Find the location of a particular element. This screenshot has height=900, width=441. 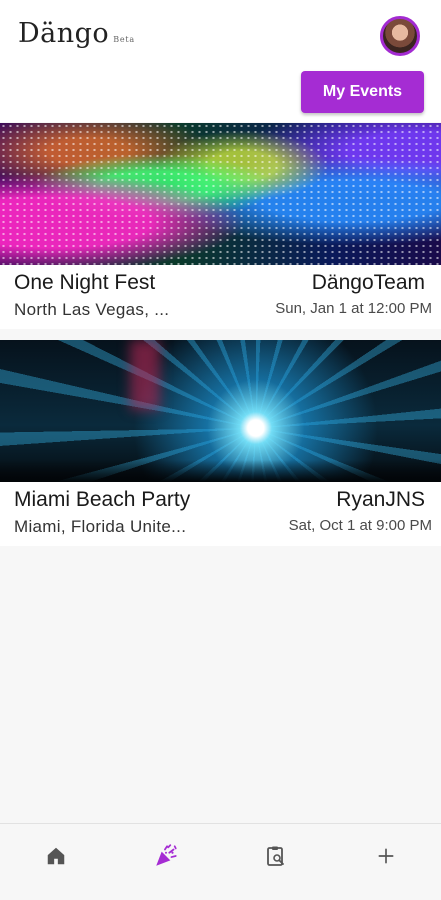

nav-home-button is located at coordinates (56, 856).